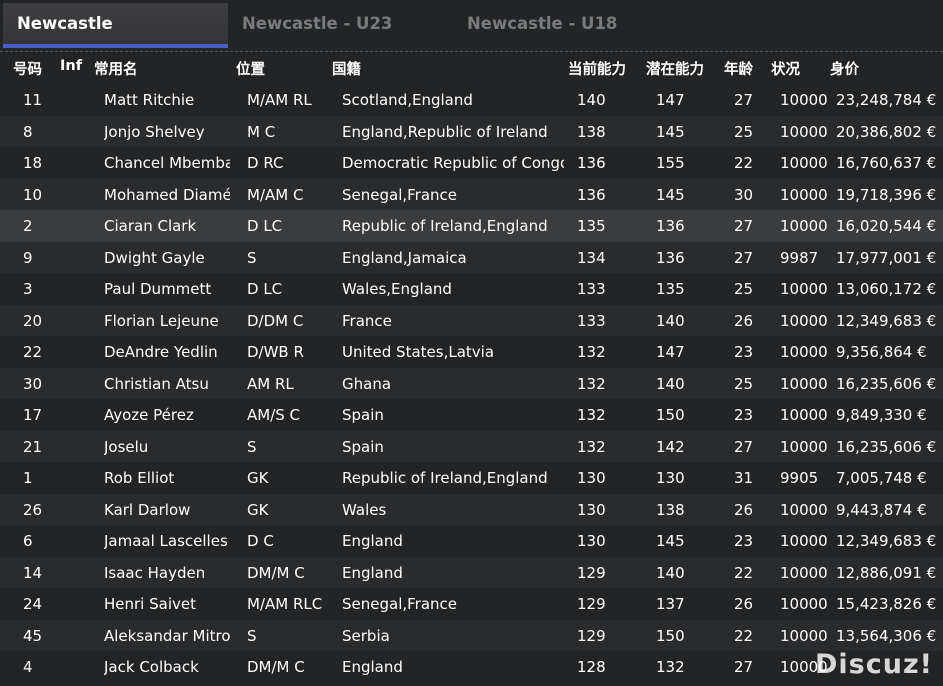  I want to click on column-header-inf: Inf, so click(71, 66).